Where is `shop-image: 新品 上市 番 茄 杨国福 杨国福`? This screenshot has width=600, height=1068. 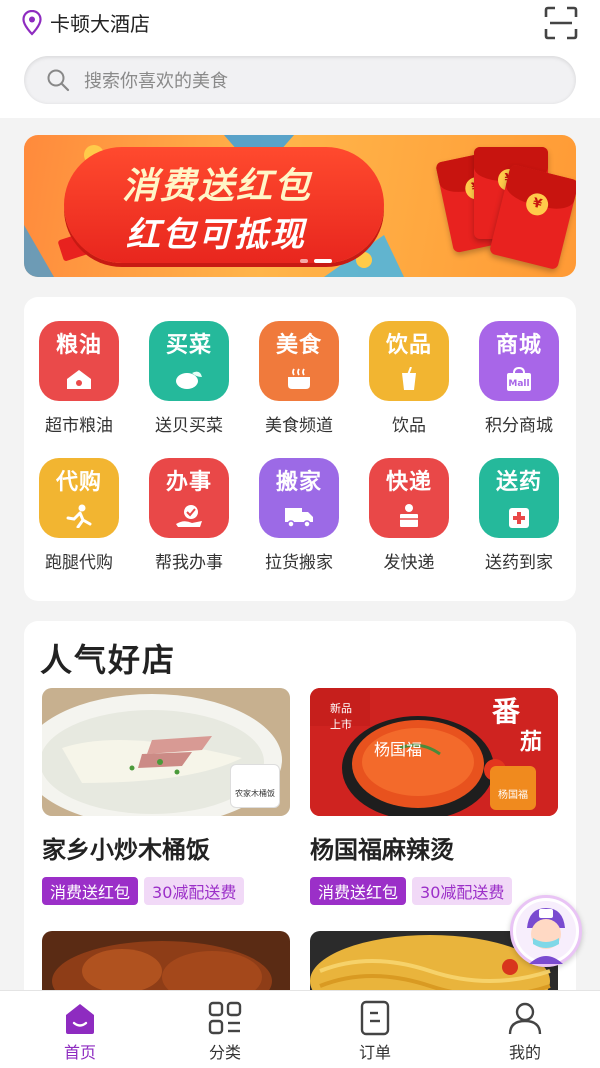 shop-image: 新品 上市 番 茄 杨国福 杨国福 is located at coordinates (434, 752).